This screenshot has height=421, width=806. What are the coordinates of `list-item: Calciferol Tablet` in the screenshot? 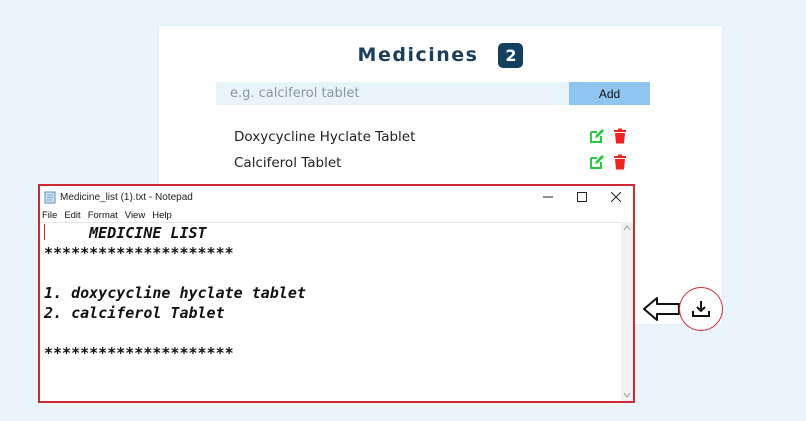 It's located at (434, 163).